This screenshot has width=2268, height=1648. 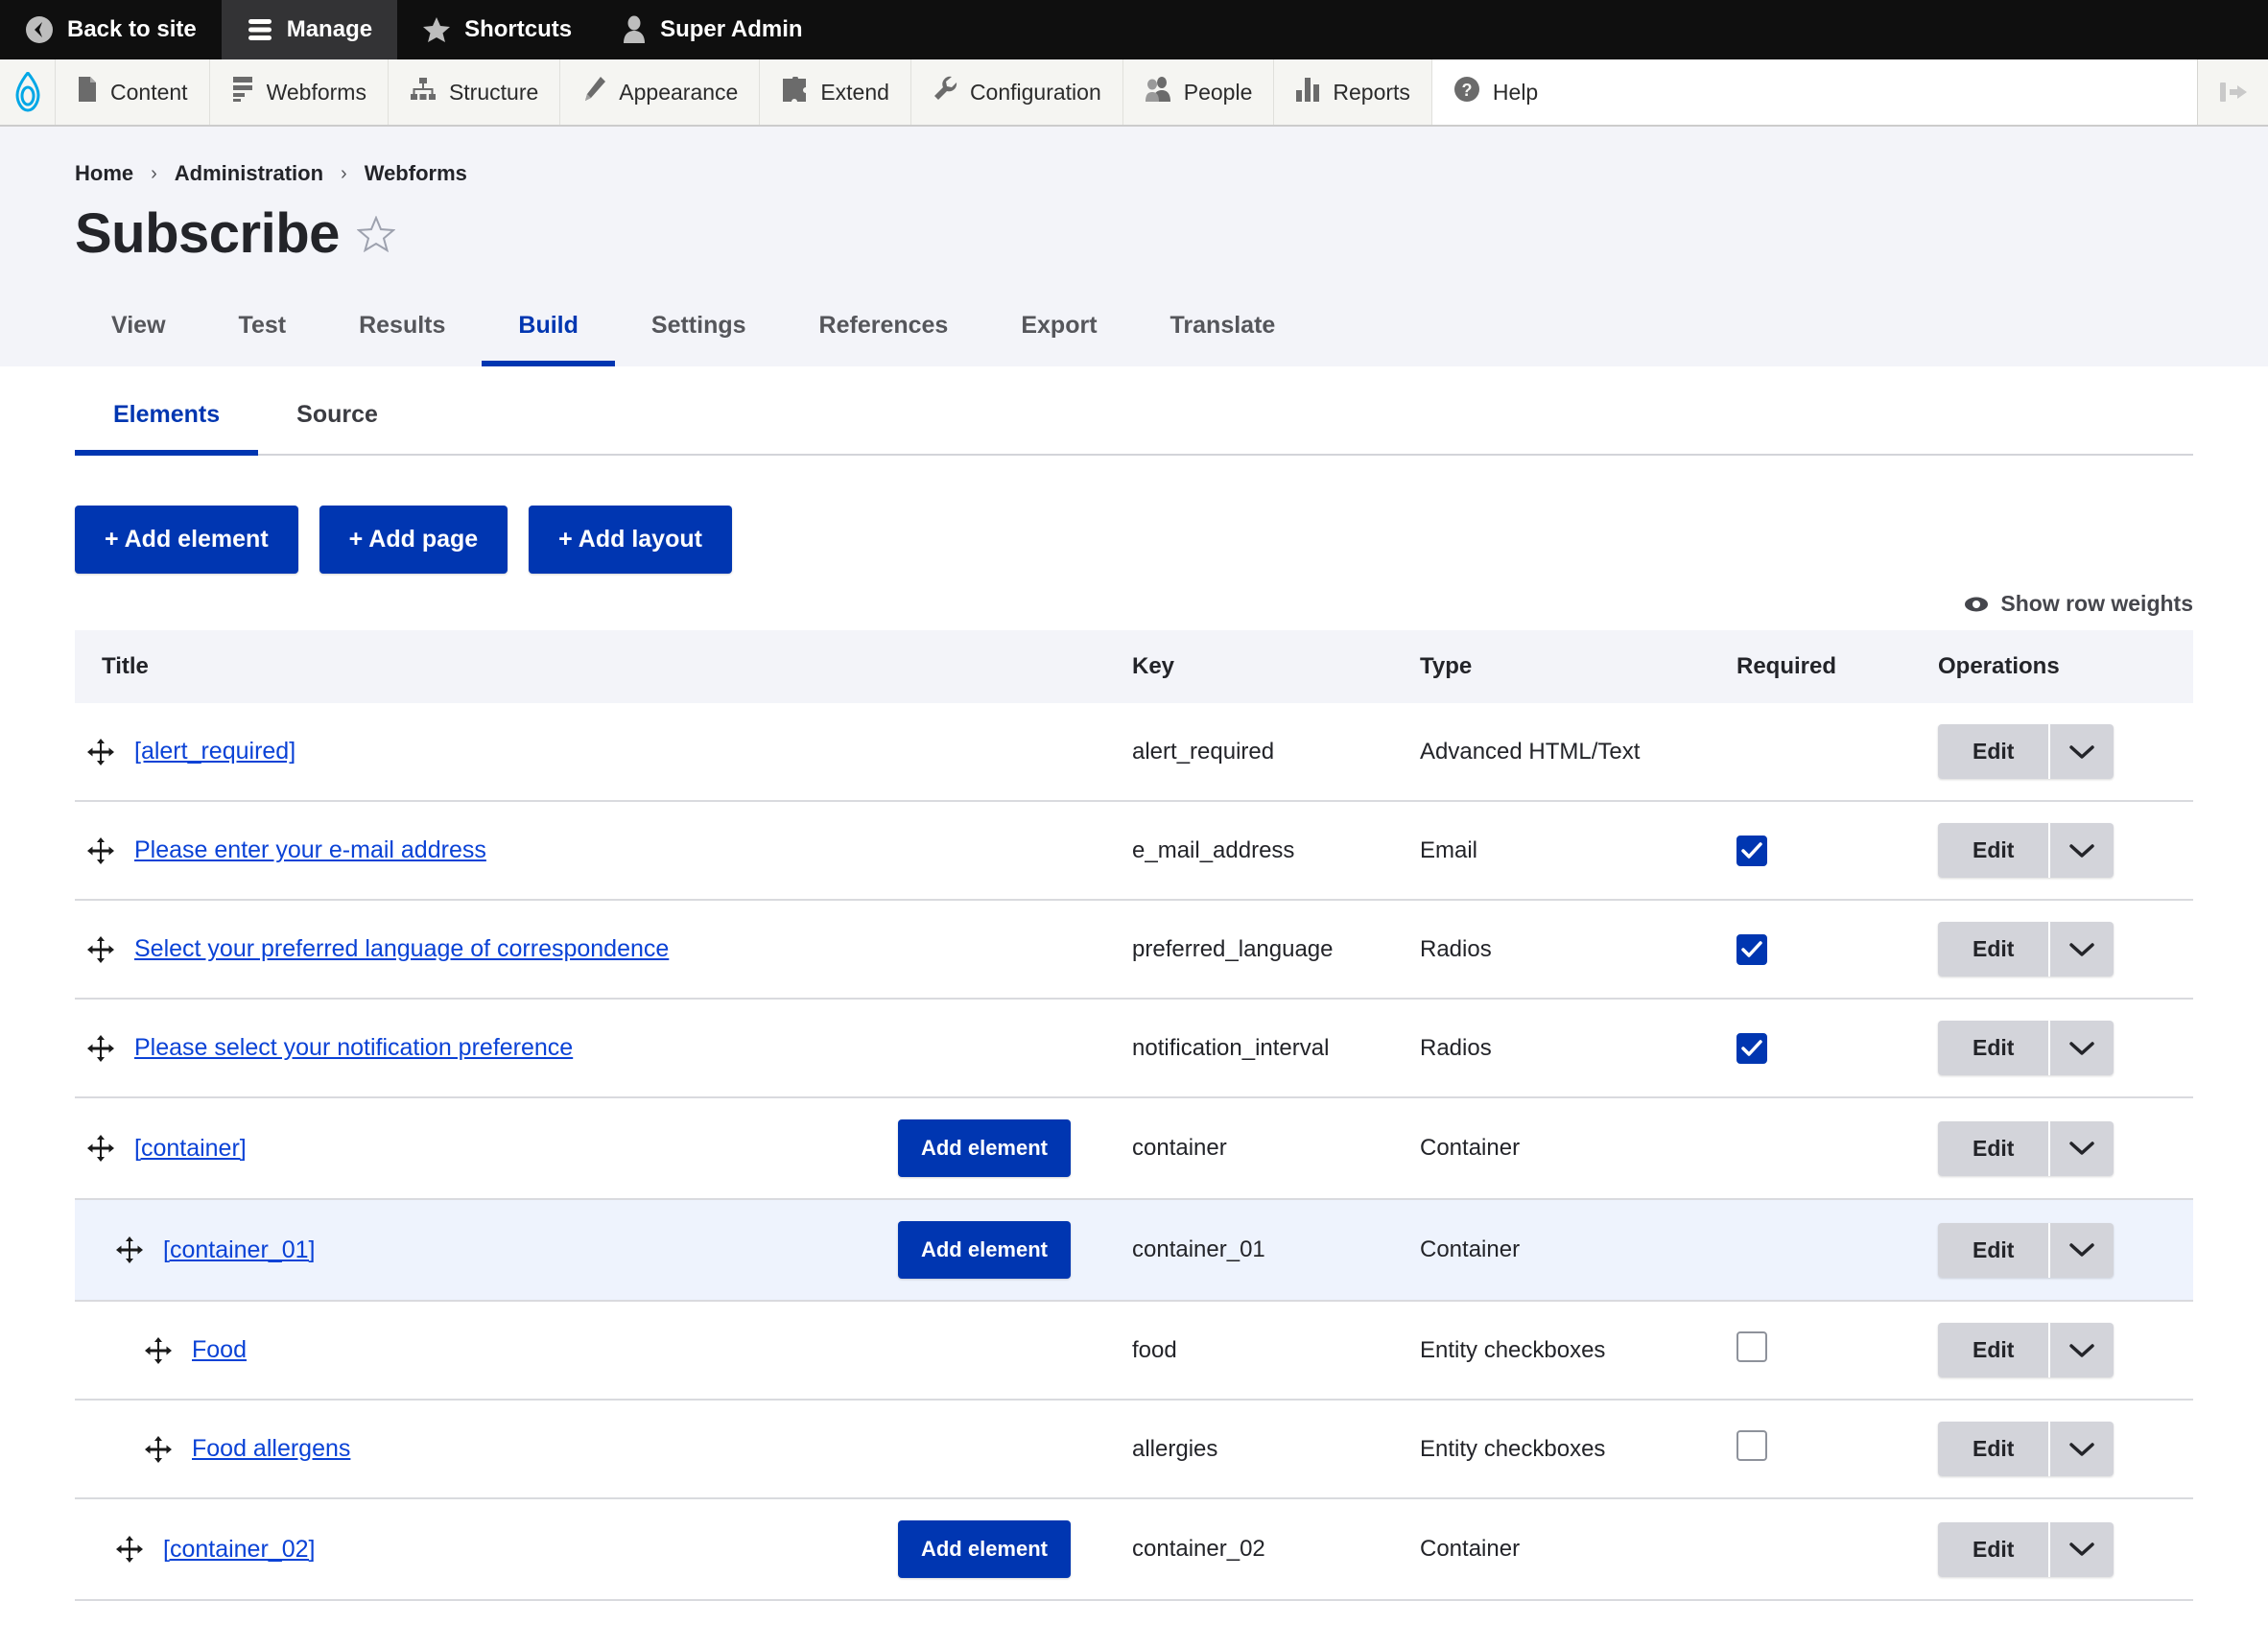 I want to click on back-to-site-button: Back to site, so click(x=111, y=29).